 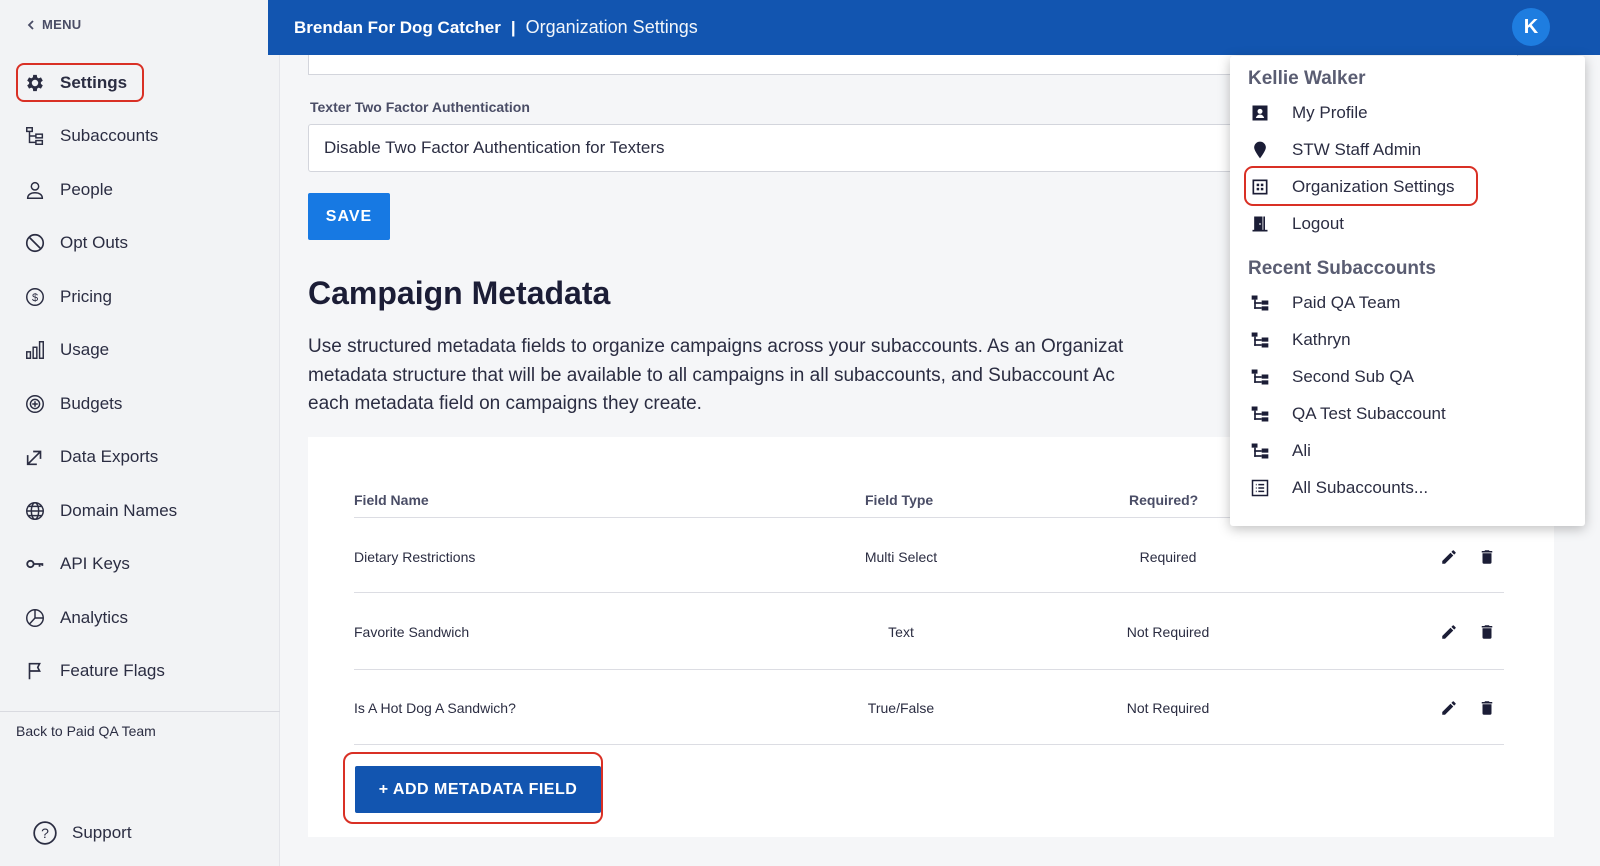 What do you see at coordinates (1325, 303) in the screenshot?
I see `recent-subaccount-item: Paid QA Team` at bounding box center [1325, 303].